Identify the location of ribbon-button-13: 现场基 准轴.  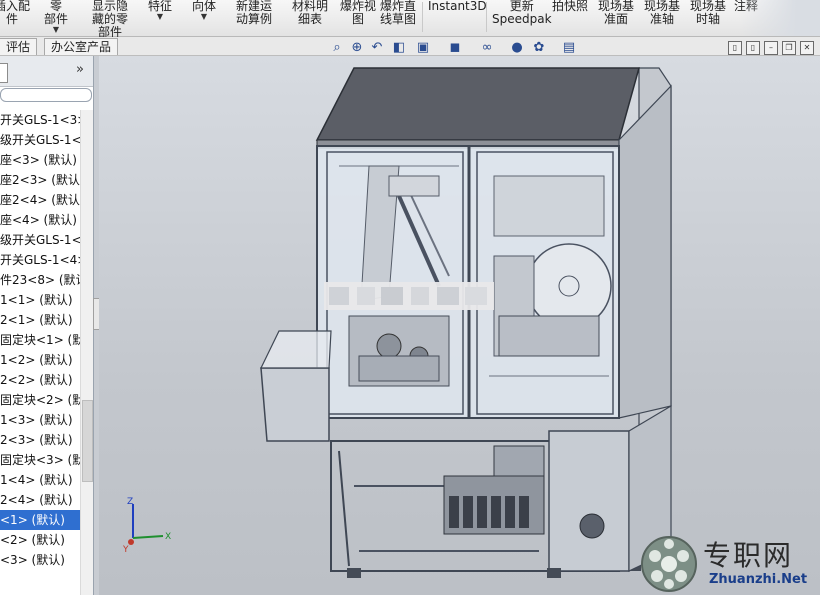
(662, 13).